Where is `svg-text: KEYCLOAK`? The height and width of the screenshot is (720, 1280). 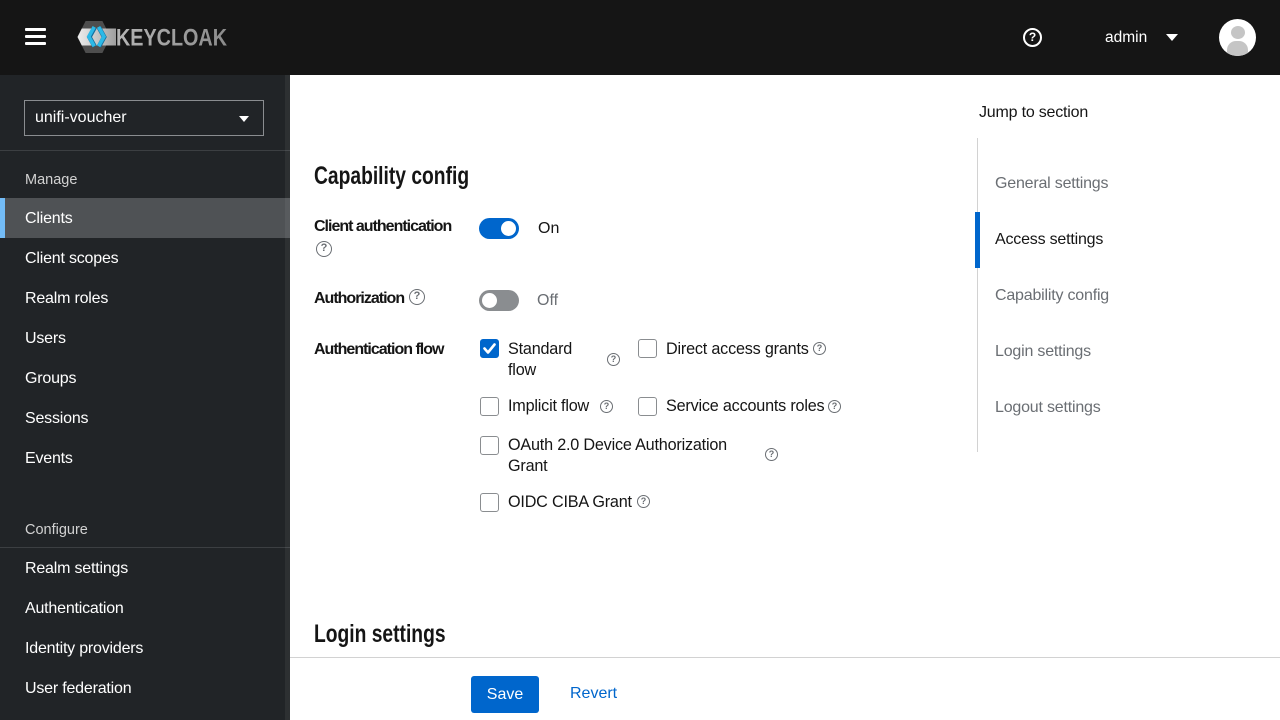
svg-text: KEYCLOAK is located at coordinates (172, 38).